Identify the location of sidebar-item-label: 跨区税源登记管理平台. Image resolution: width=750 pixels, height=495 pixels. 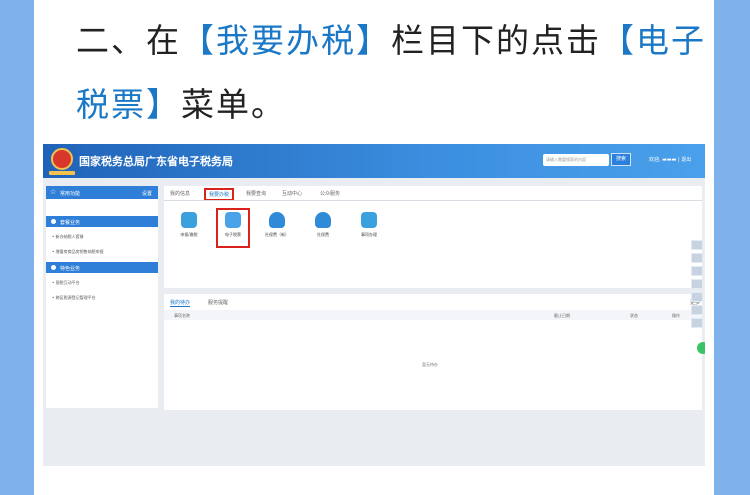
(75, 297).